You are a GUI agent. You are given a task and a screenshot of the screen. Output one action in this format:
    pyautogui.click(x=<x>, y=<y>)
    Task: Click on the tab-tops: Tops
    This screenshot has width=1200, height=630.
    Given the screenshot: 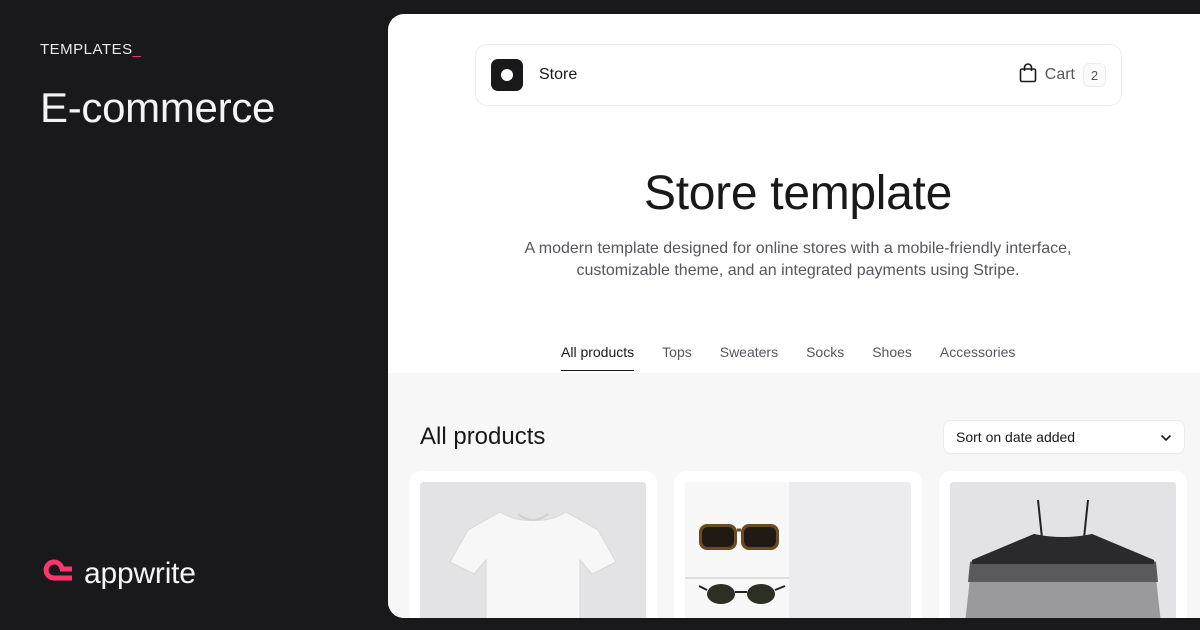 What is the action you would take?
    pyautogui.click(x=677, y=357)
    